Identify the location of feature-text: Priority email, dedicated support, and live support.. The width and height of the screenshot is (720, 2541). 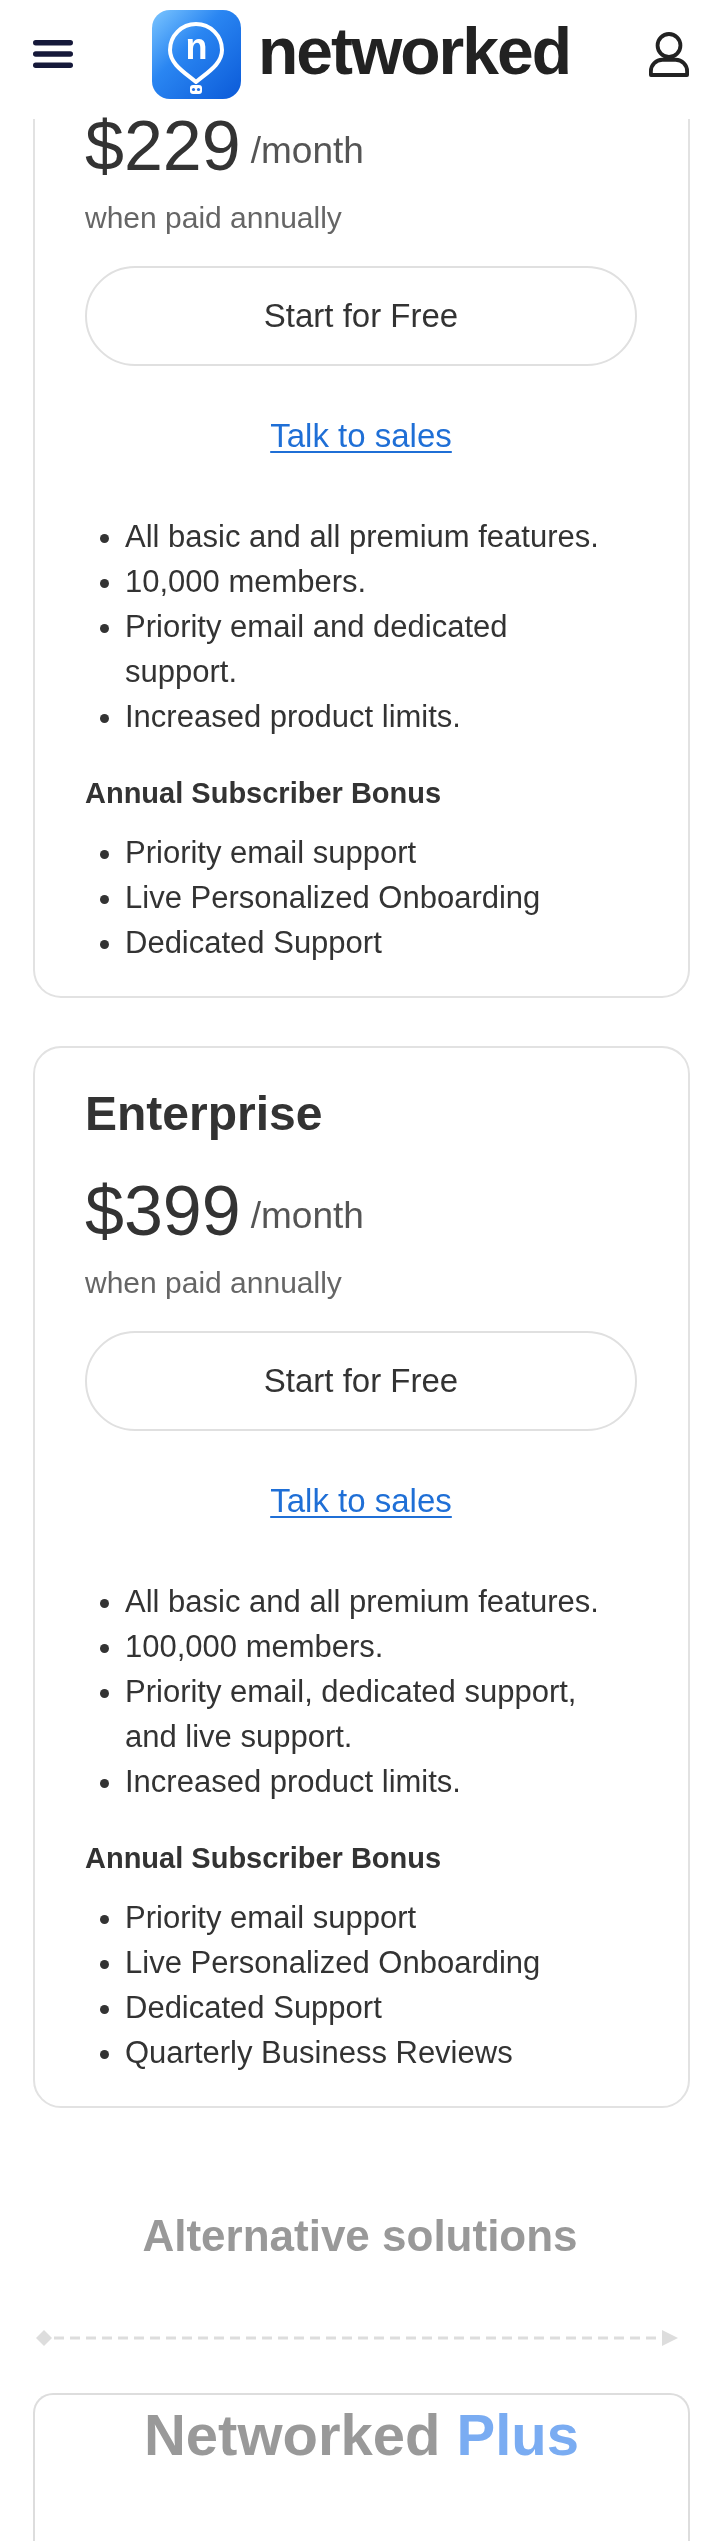
(351, 1714).